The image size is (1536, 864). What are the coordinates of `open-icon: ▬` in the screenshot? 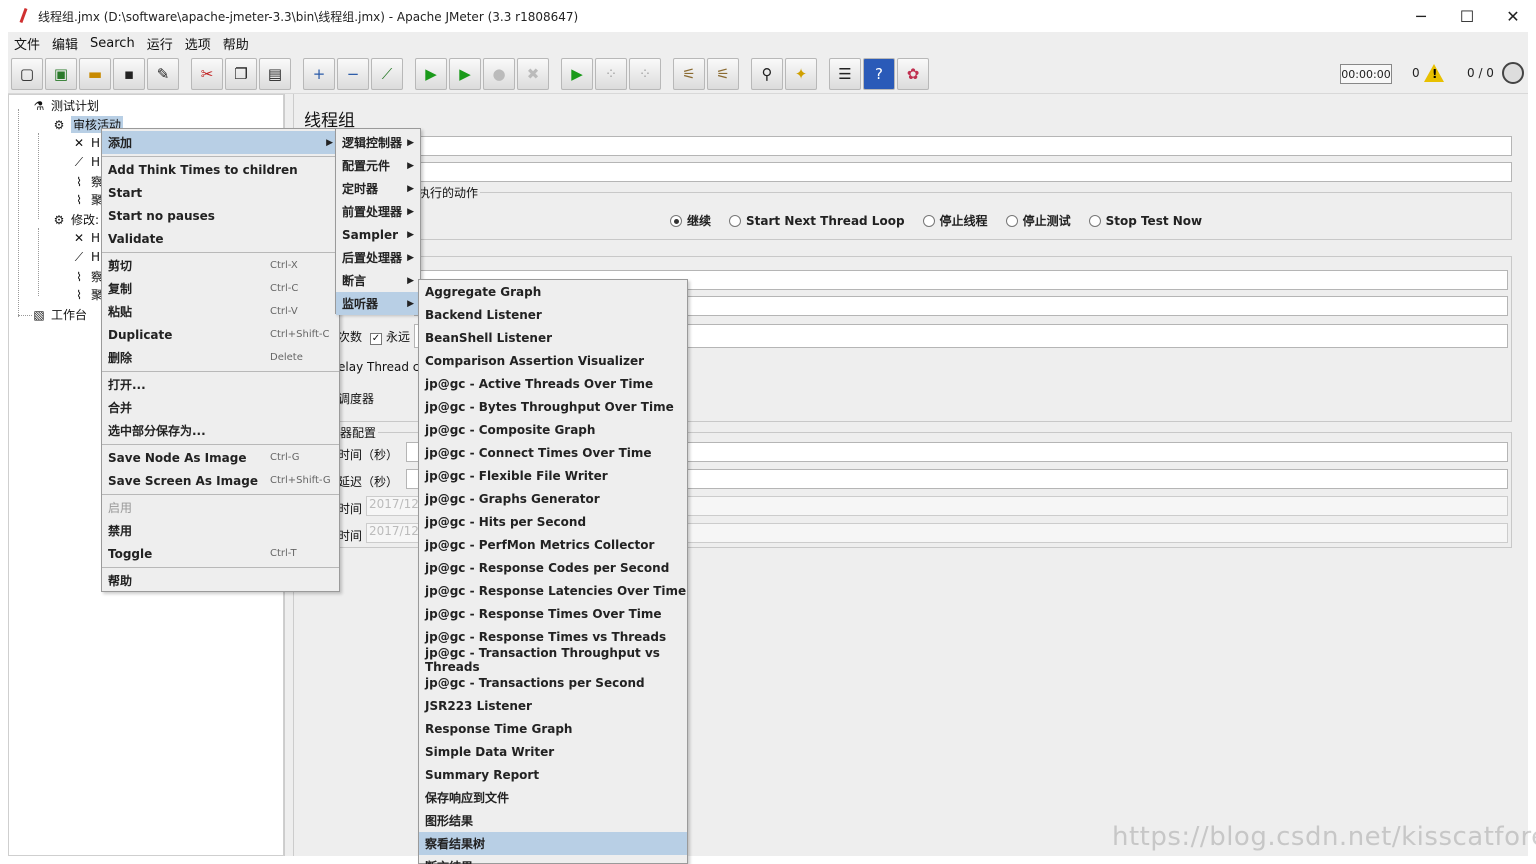 It's located at (95, 74).